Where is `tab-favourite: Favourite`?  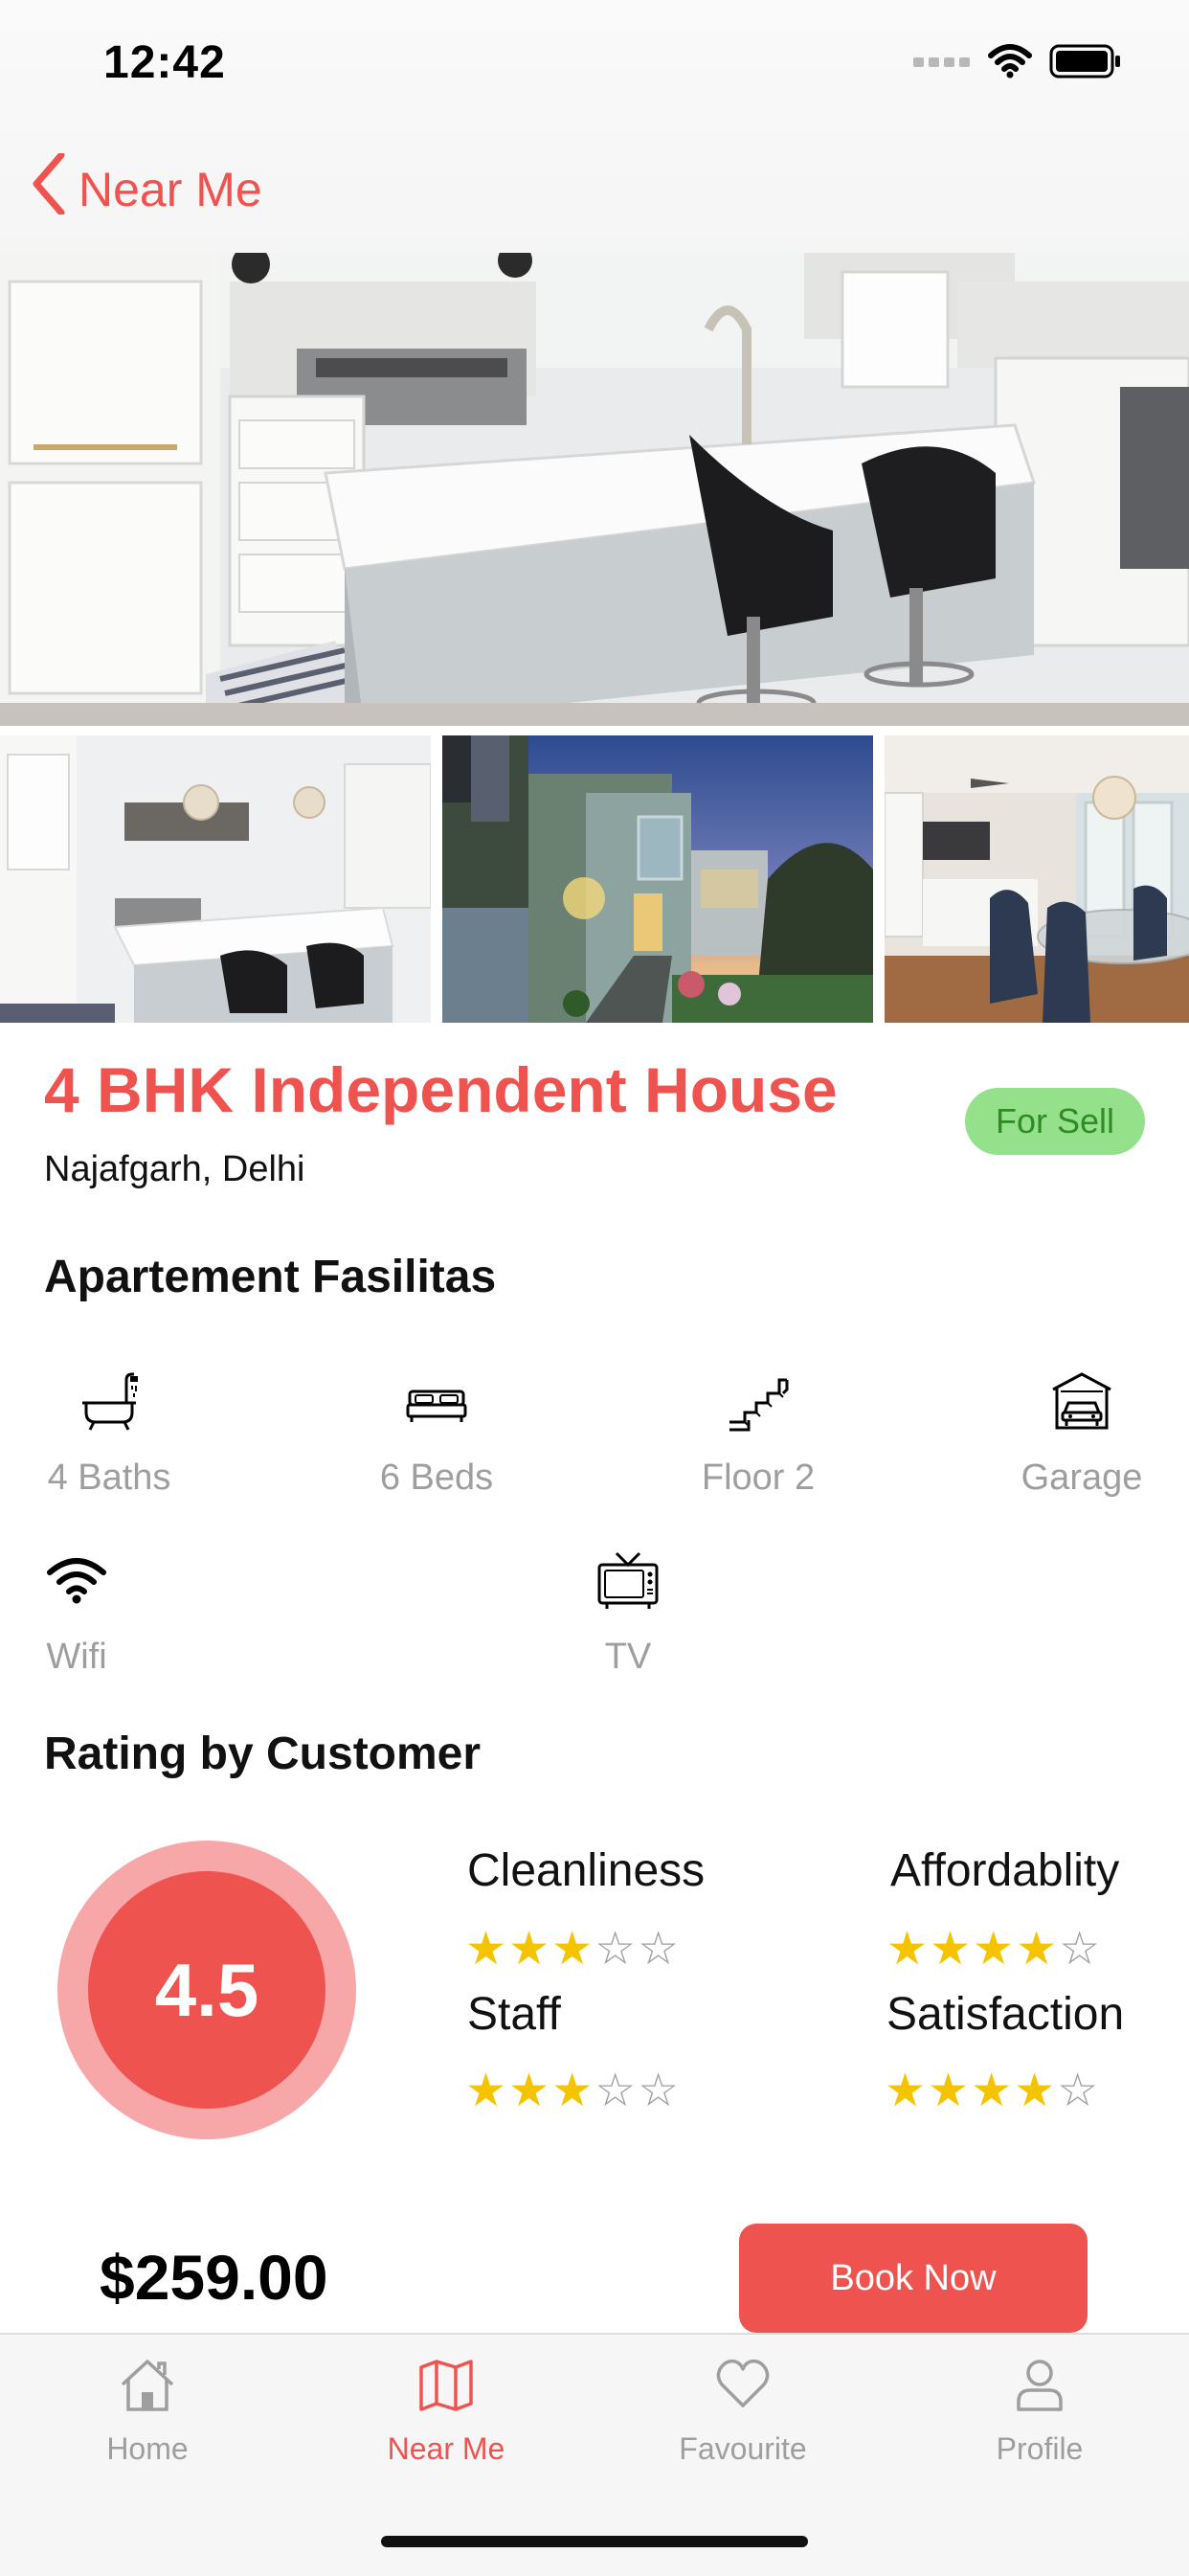 tab-favourite: Favourite is located at coordinates (743, 2411).